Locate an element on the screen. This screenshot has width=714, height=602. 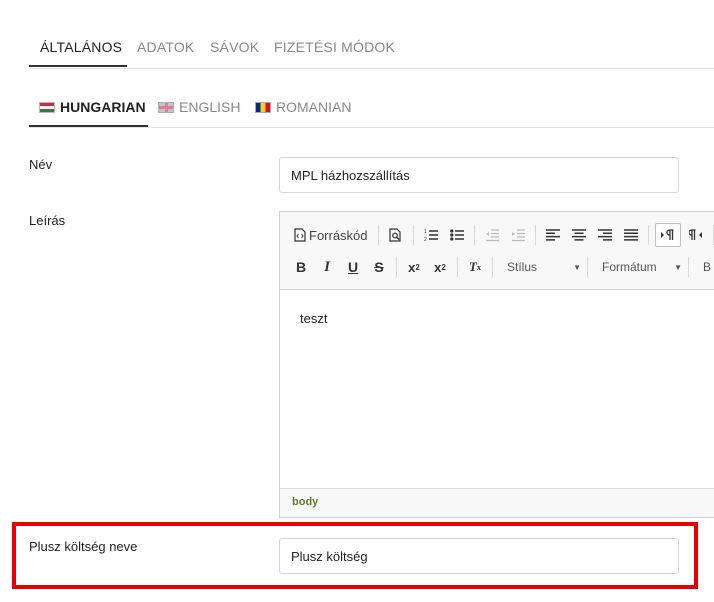
tab-altalanos: ÁLTALÁNOS is located at coordinates (81, 47).